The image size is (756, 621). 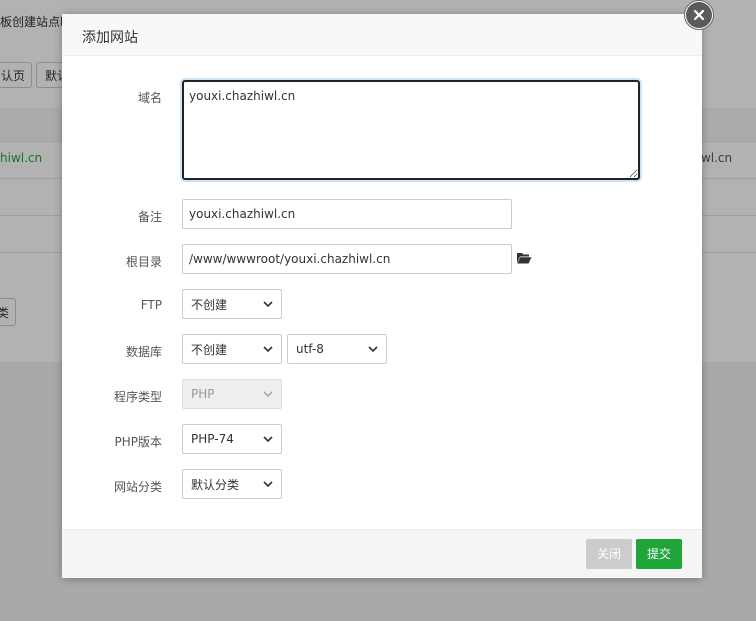 I want to click on category-label: 网站分类, so click(x=137, y=487).